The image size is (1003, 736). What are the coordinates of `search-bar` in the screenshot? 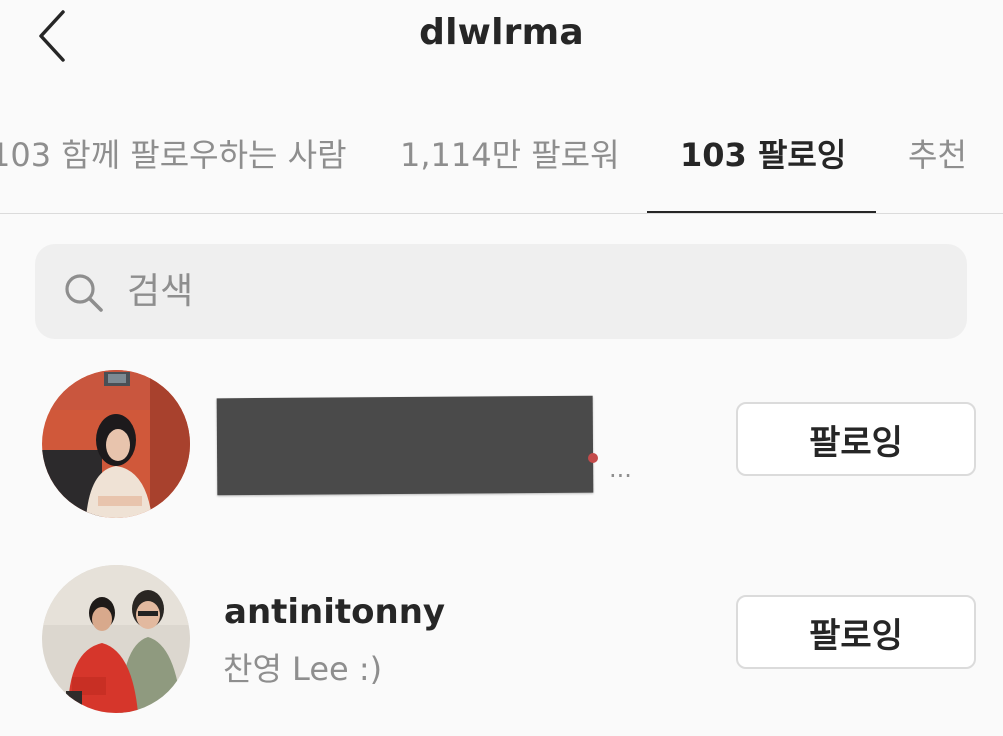 It's located at (501, 291).